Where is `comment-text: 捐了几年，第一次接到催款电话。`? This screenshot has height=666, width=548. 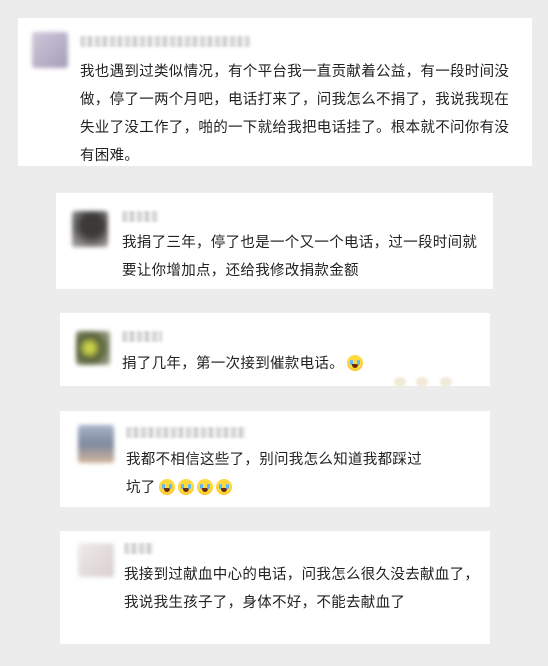
comment-text: 捐了几年，第一次接到催款电话。 is located at coordinates (302, 364).